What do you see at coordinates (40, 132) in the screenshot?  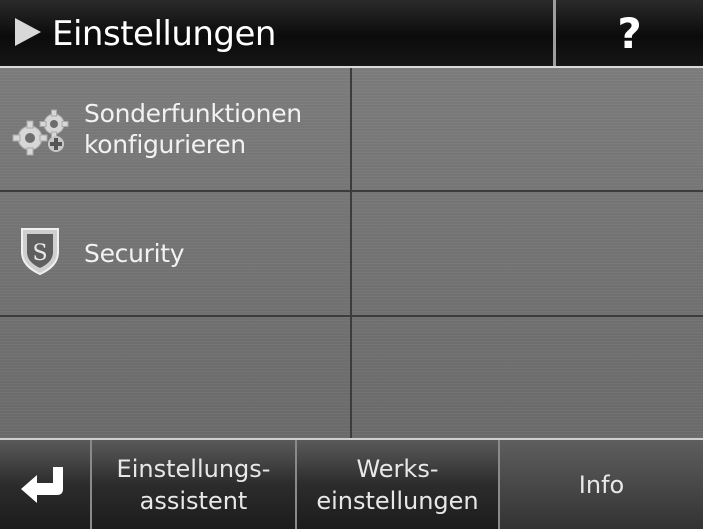 I see `gears-icon` at bounding box center [40, 132].